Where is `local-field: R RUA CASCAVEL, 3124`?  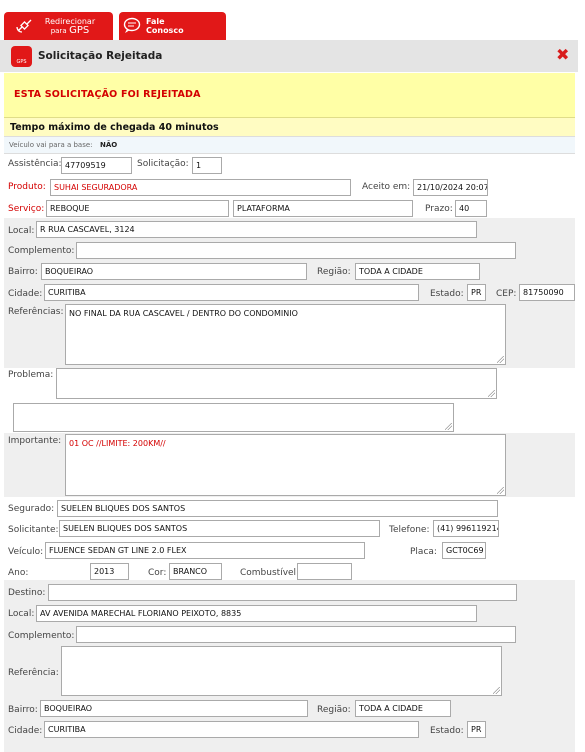 local-field: R RUA CASCAVEL, 3124 is located at coordinates (256, 229).